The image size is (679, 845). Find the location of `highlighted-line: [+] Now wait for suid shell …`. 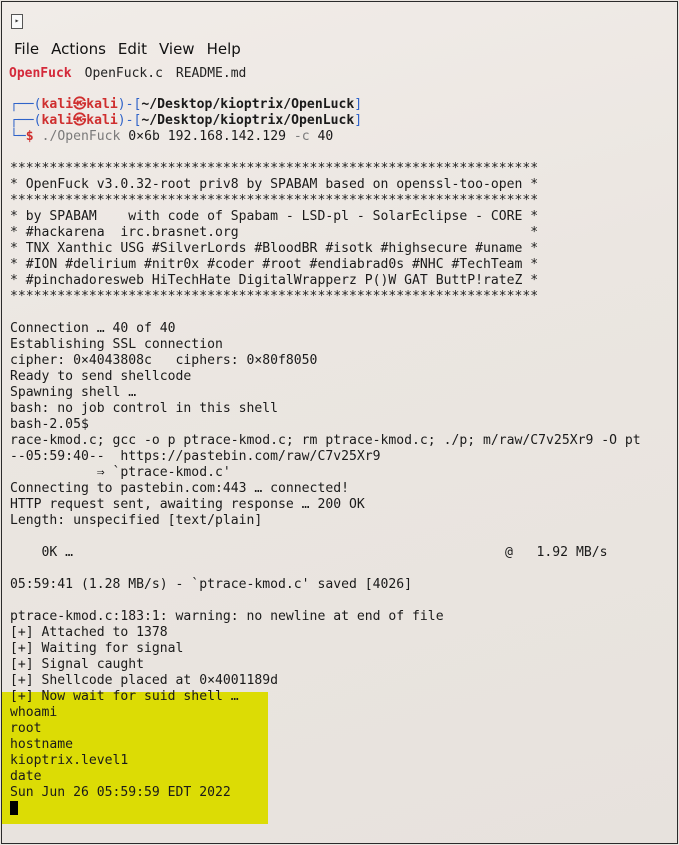

highlighted-line: [+] Now wait for suid shell … is located at coordinates (124, 696).